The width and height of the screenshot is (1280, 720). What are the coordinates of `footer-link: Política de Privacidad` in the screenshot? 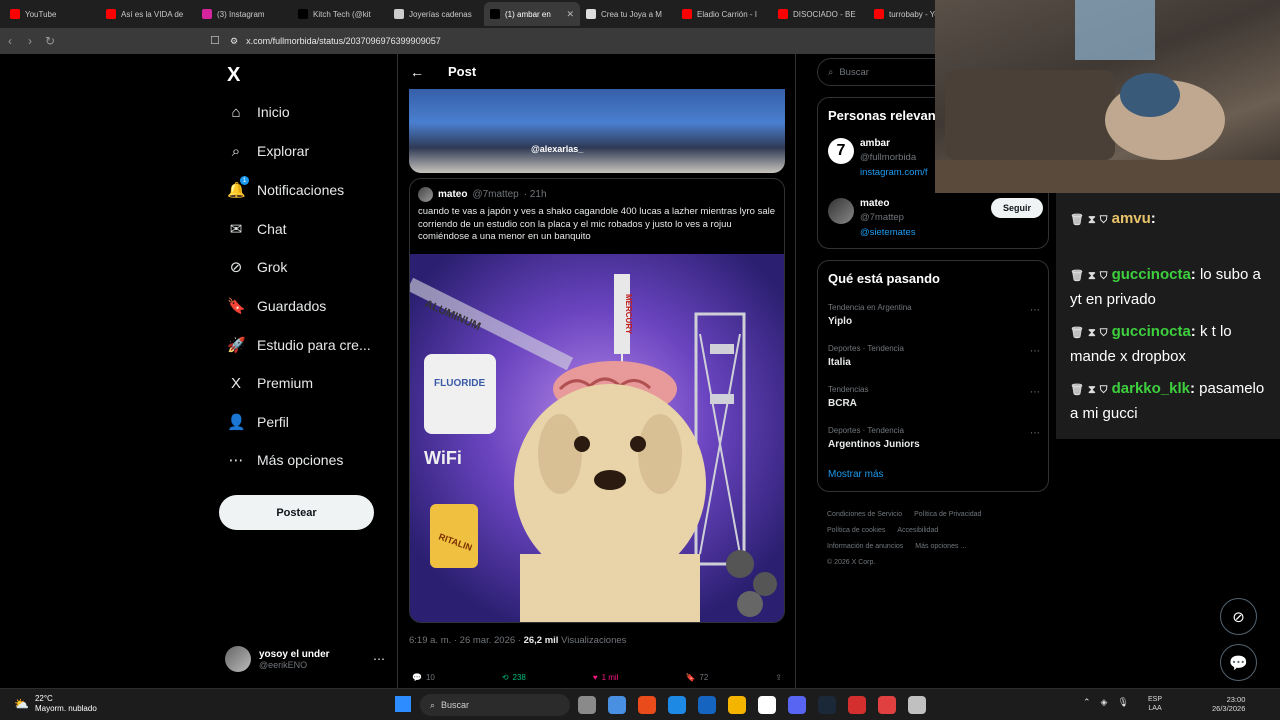 It's located at (947, 514).